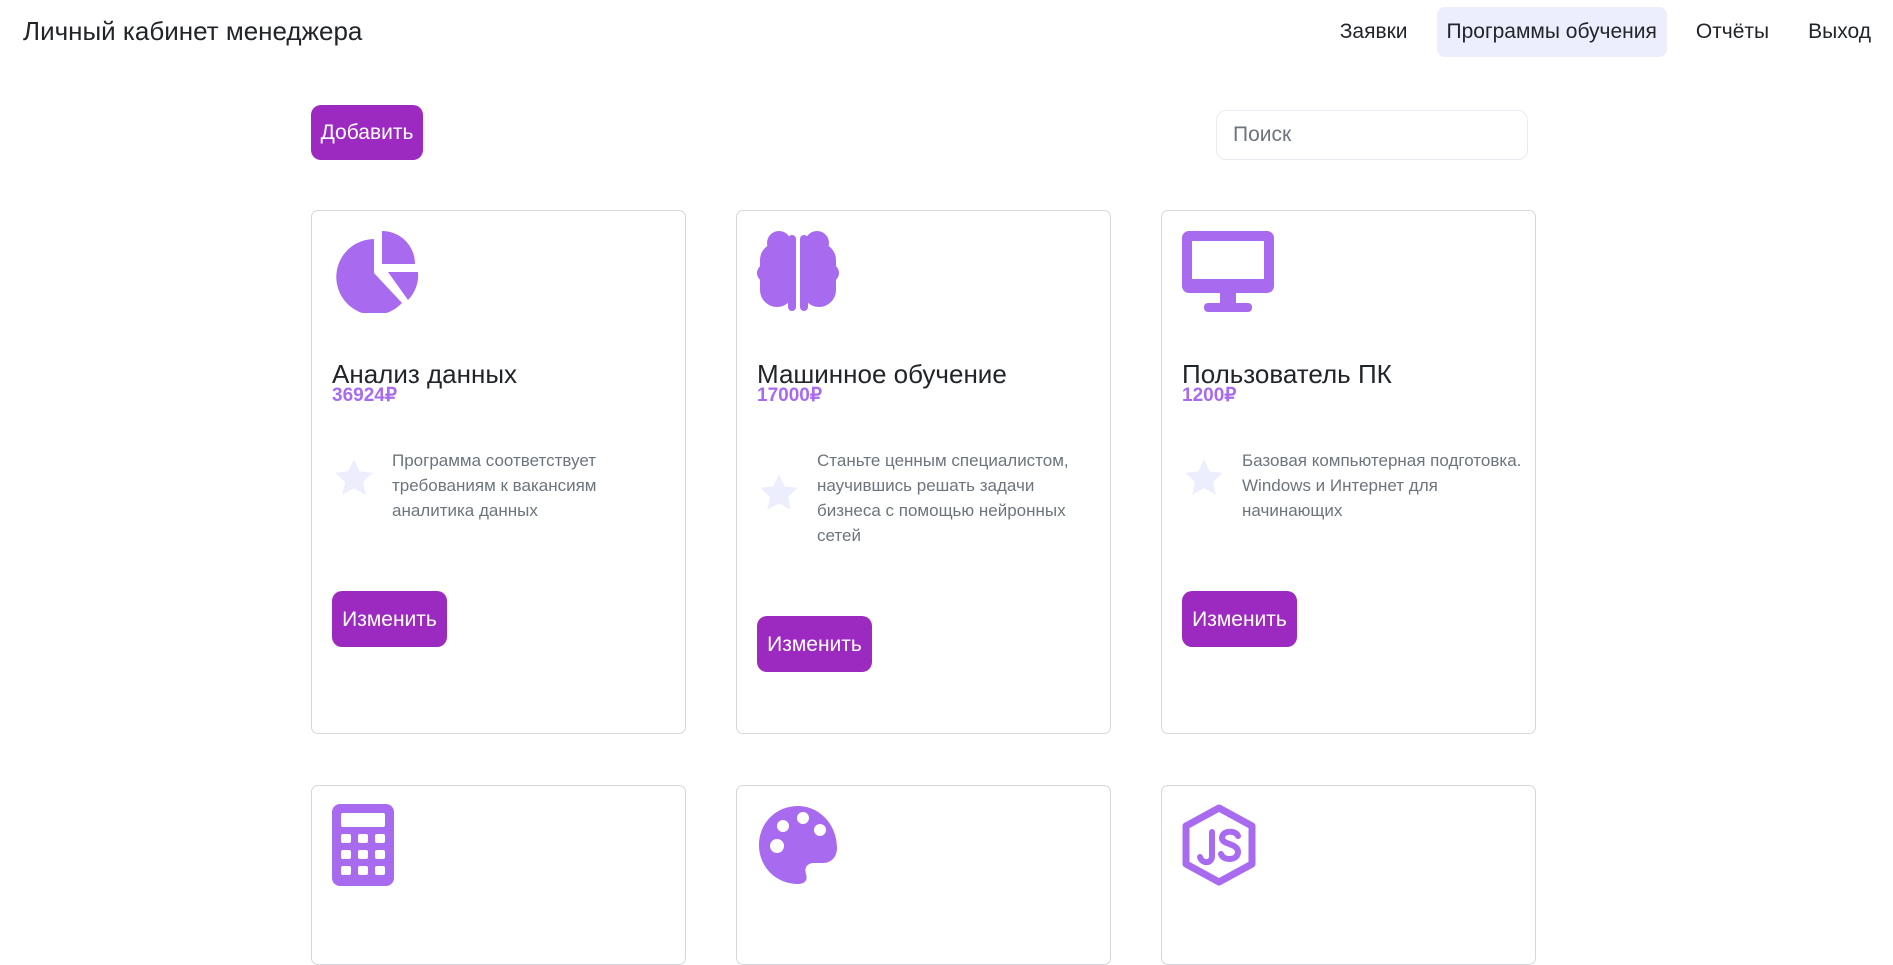 Image resolution: width=1893 pixels, height=965 pixels. What do you see at coordinates (1839, 32) in the screenshot?
I see `nav-logout: Выход` at bounding box center [1839, 32].